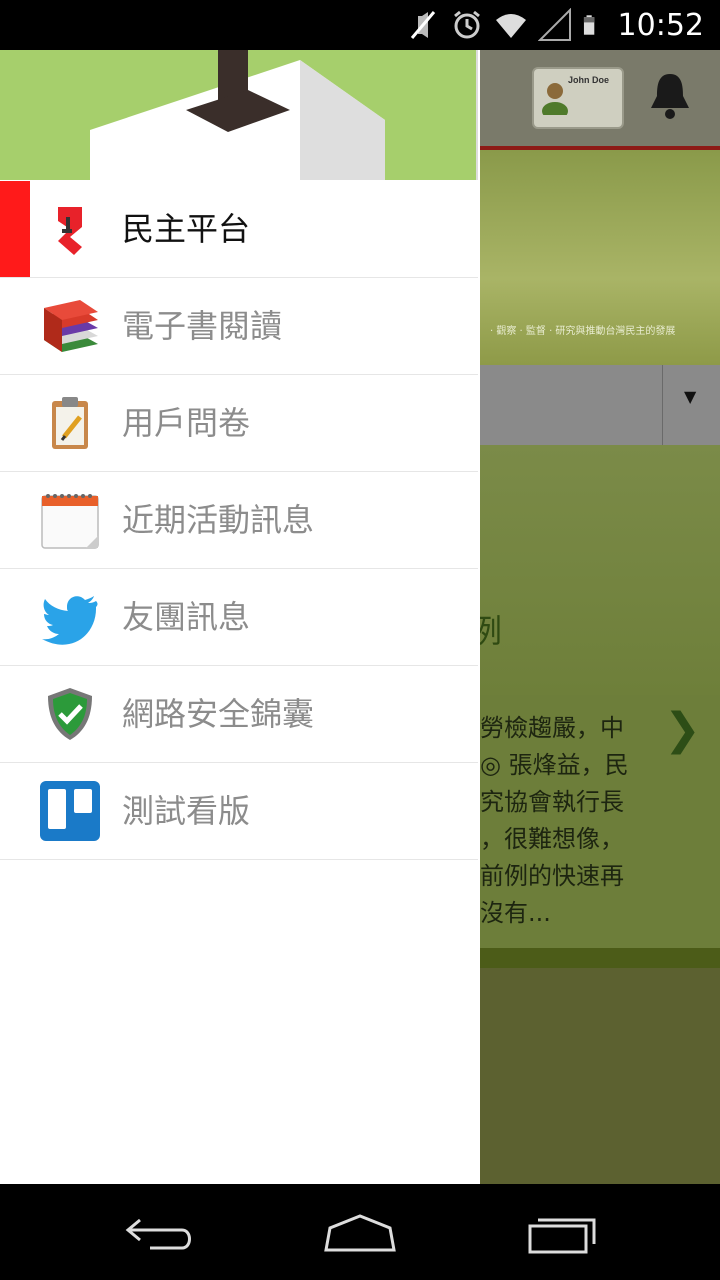  What do you see at coordinates (588, 25) in the screenshot?
I see `battery-icon` at bounding box center [588, 25].